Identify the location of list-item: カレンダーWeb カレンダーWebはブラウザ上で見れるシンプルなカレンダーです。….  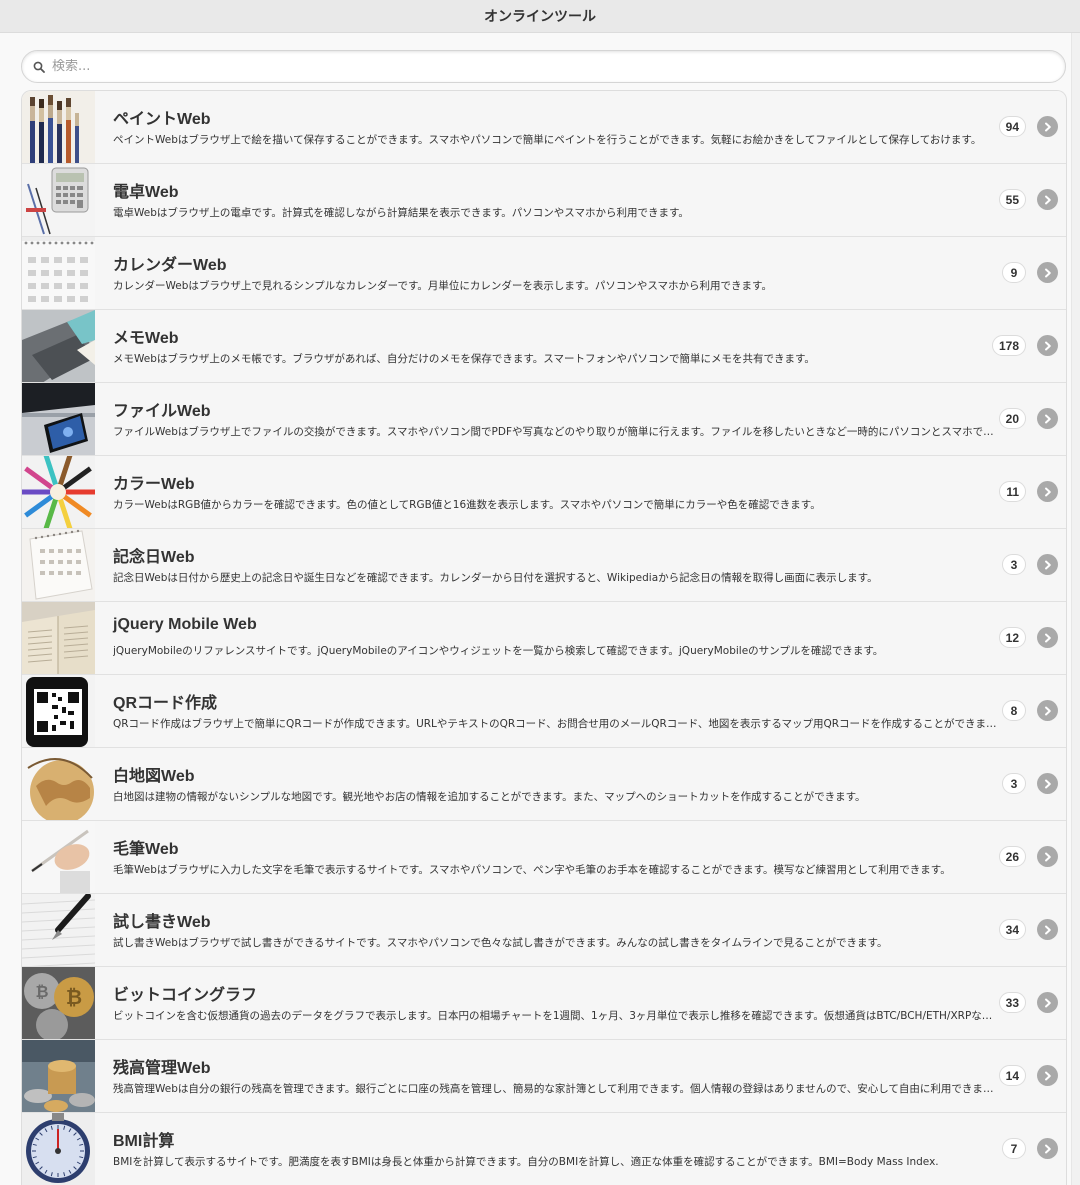
(544, 273).